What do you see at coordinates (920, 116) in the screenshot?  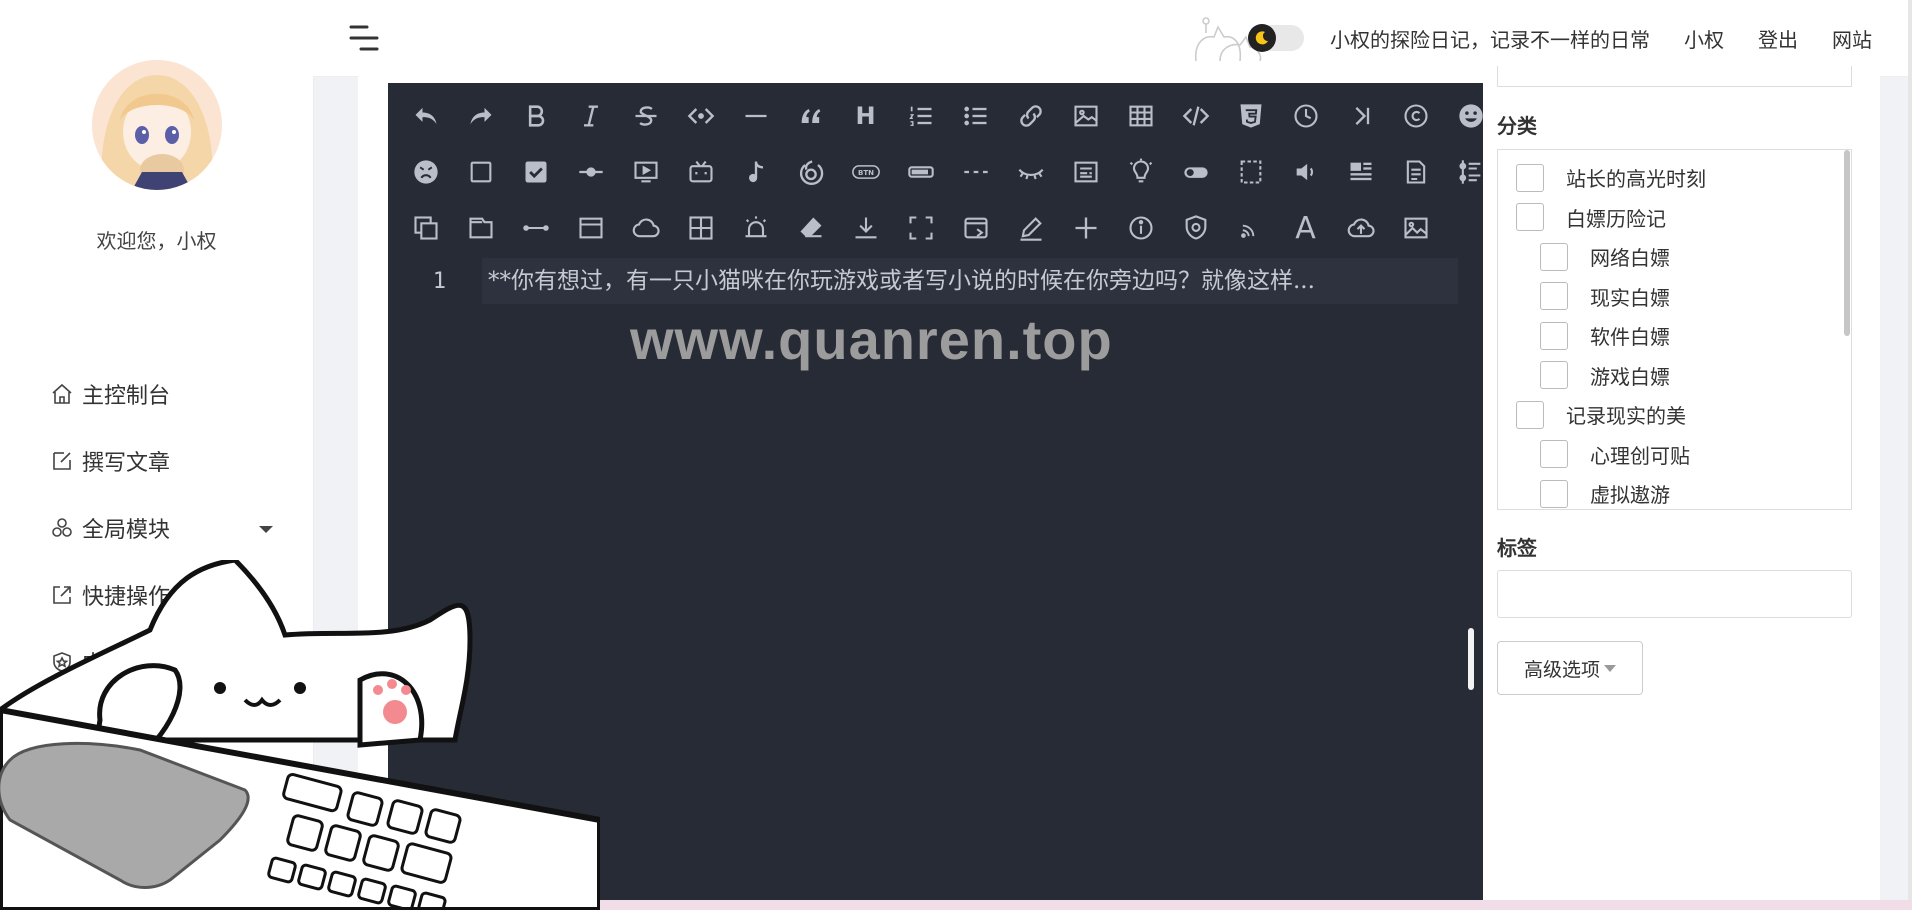 I see `ordered-list-icon` at bounding box center [920, 116].